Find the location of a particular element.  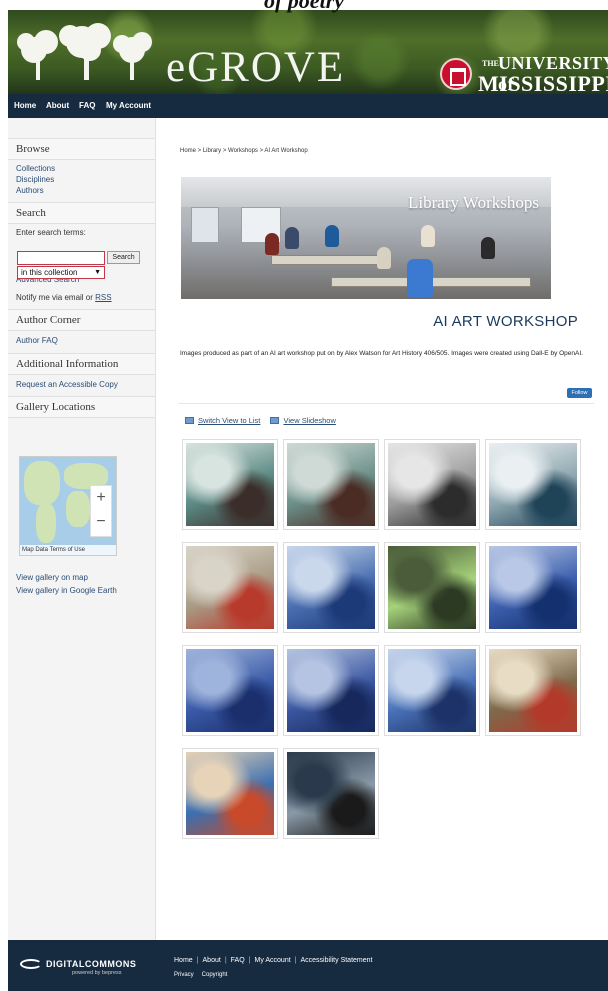

footer-link-privacy: Privacy is located at coordinates (184, 975).